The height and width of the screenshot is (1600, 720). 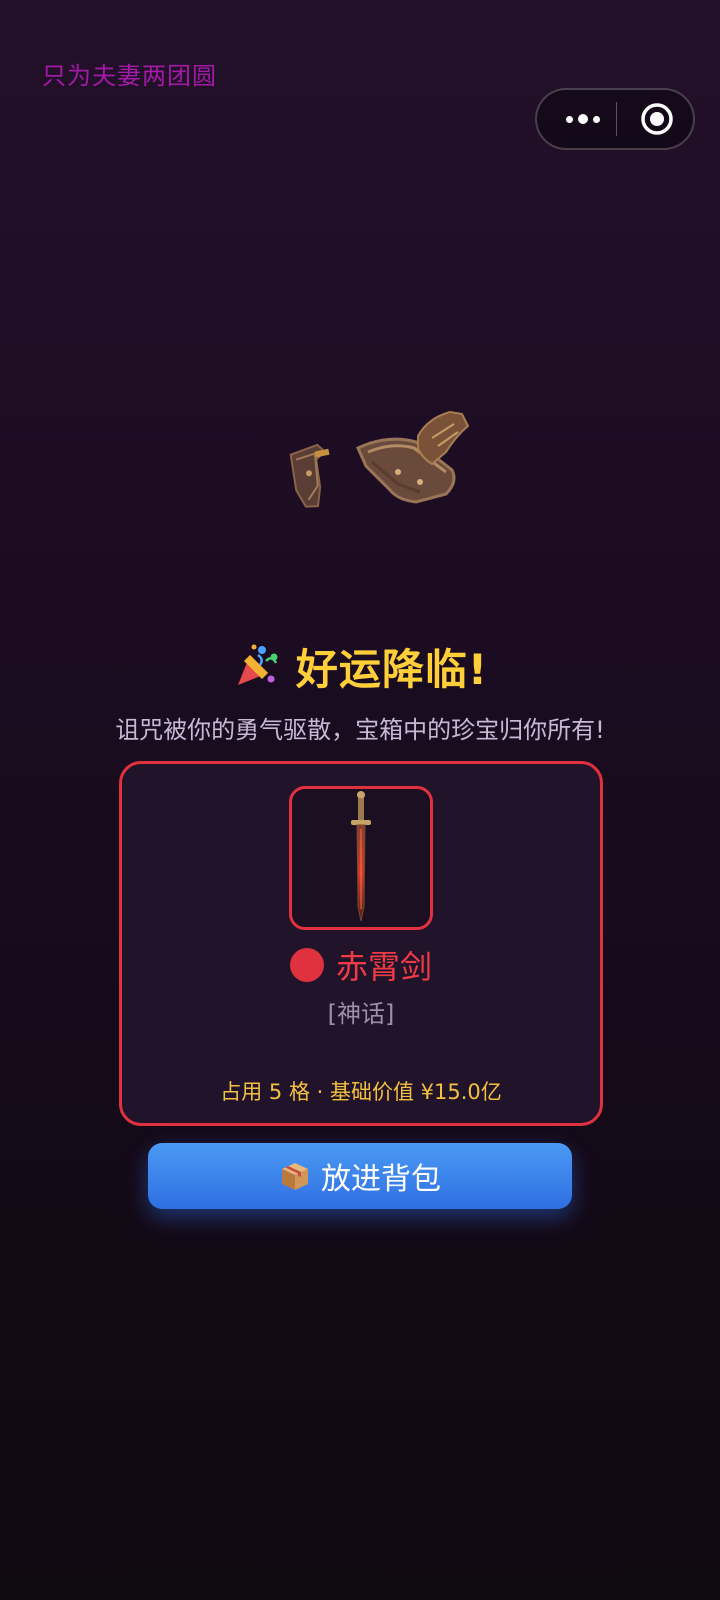 What do you see at coordinates (129, 76) in the screenshot?
I see `watermark-text: 只为夫妻两团圆` at bounding box center [129, 76].